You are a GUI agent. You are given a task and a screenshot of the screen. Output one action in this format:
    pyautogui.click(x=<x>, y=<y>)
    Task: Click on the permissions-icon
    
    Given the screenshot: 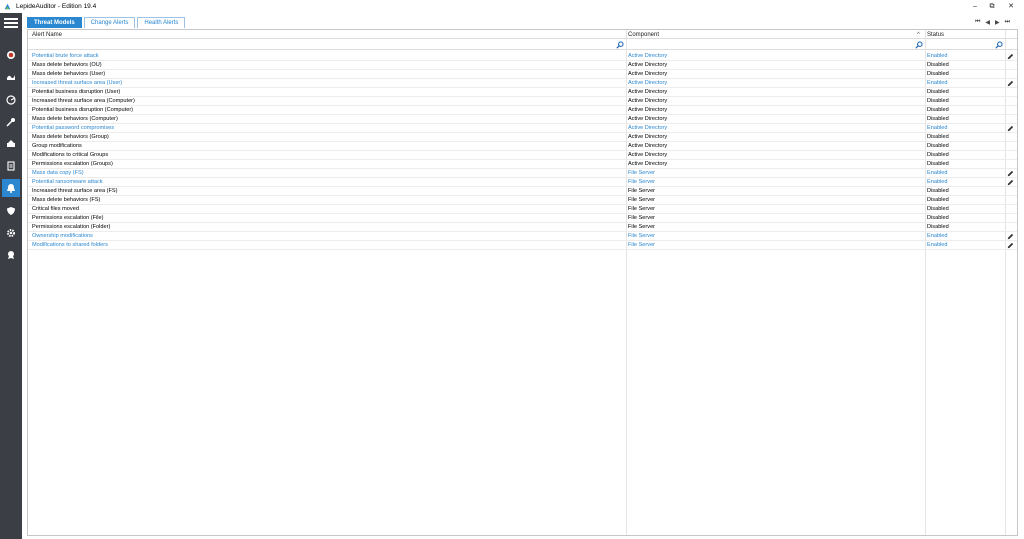 What is the action you would take?
    pyautogui.click(x=11, y=144)
    